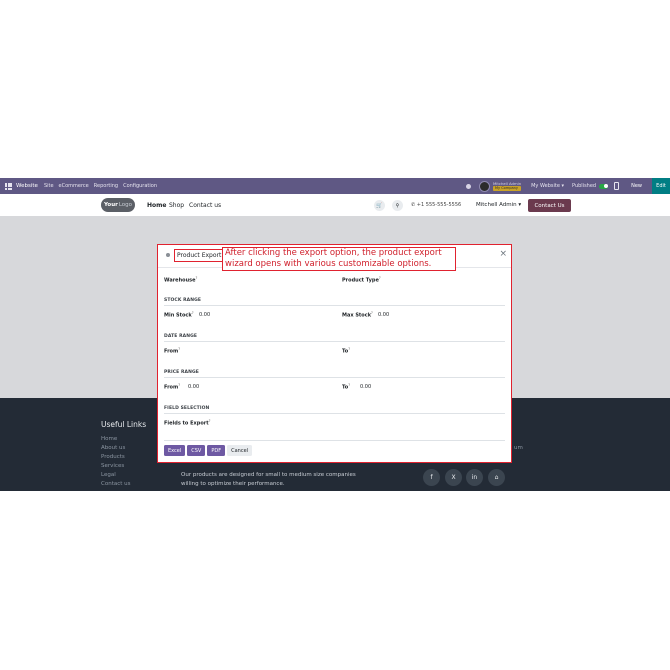  What do you see at coordinates (109, 439) in the screenshot?
I see `footer-link-home: Home` at bounding box center [109, 439].